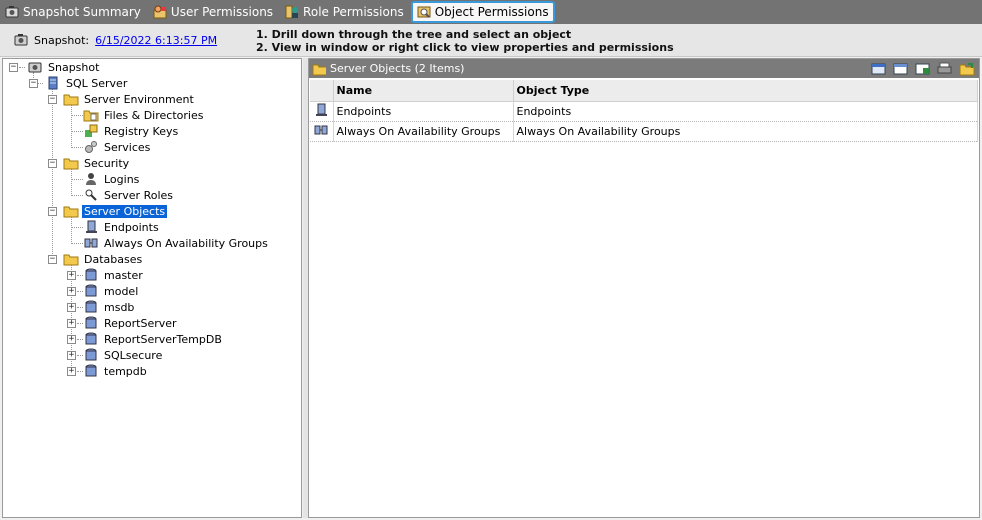  I want to click on tree-node-db-sqlsecure: SQLsecure, so click(123, 355).